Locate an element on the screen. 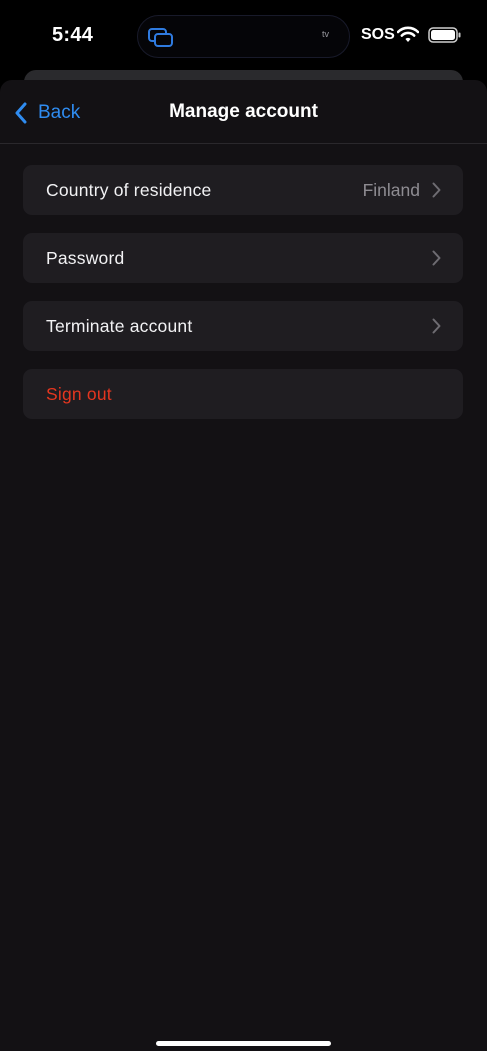  island-tv-label: tv is located at coordinates (326, 34).